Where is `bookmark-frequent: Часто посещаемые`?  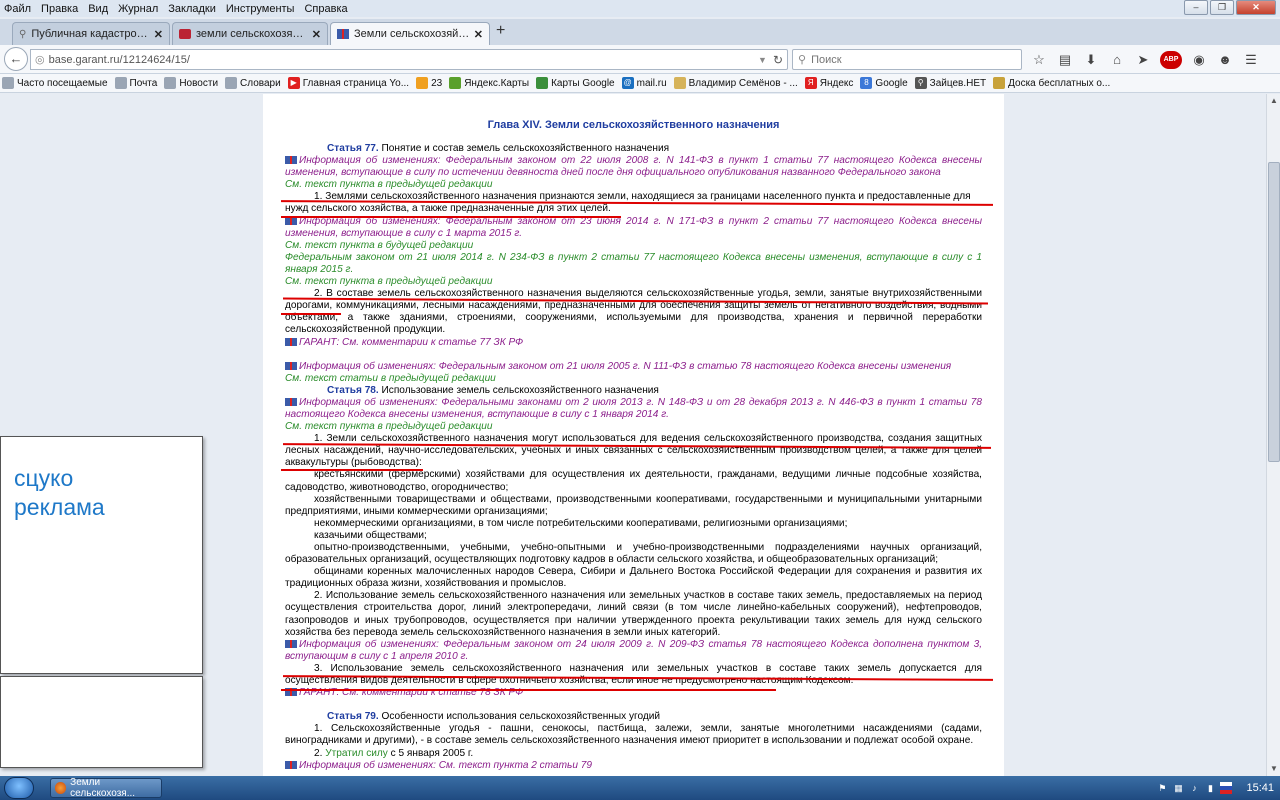
bookmark-frequent: Часто посещаемые is located at coordinates (55, 83).